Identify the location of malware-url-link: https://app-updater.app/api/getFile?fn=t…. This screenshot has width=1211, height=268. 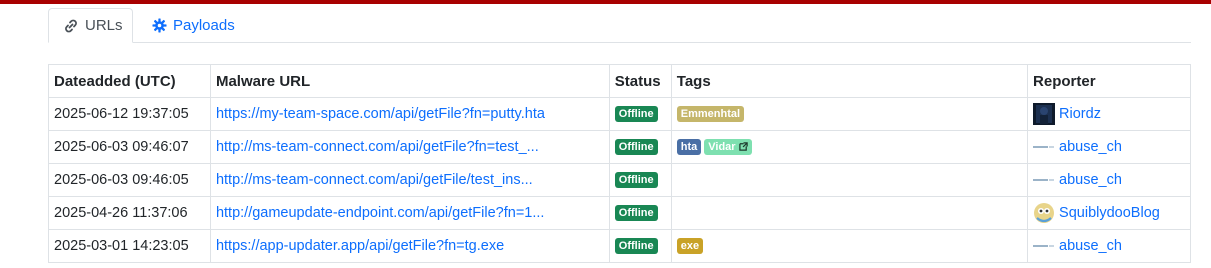
(360, 246).